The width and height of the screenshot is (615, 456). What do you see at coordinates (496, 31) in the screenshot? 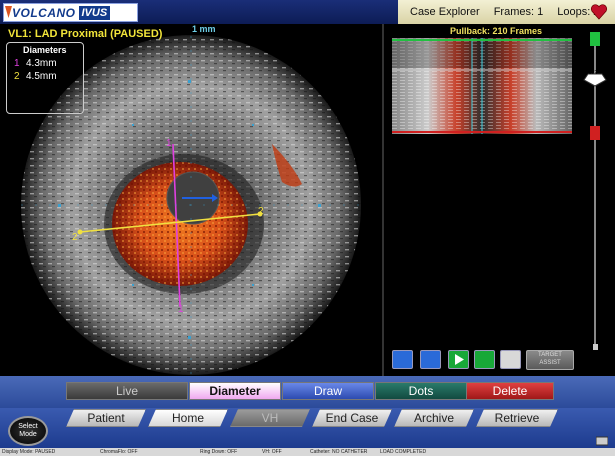
I see `pullback-title: Pullback: 210 Frames` at bounding box center [496, 31].